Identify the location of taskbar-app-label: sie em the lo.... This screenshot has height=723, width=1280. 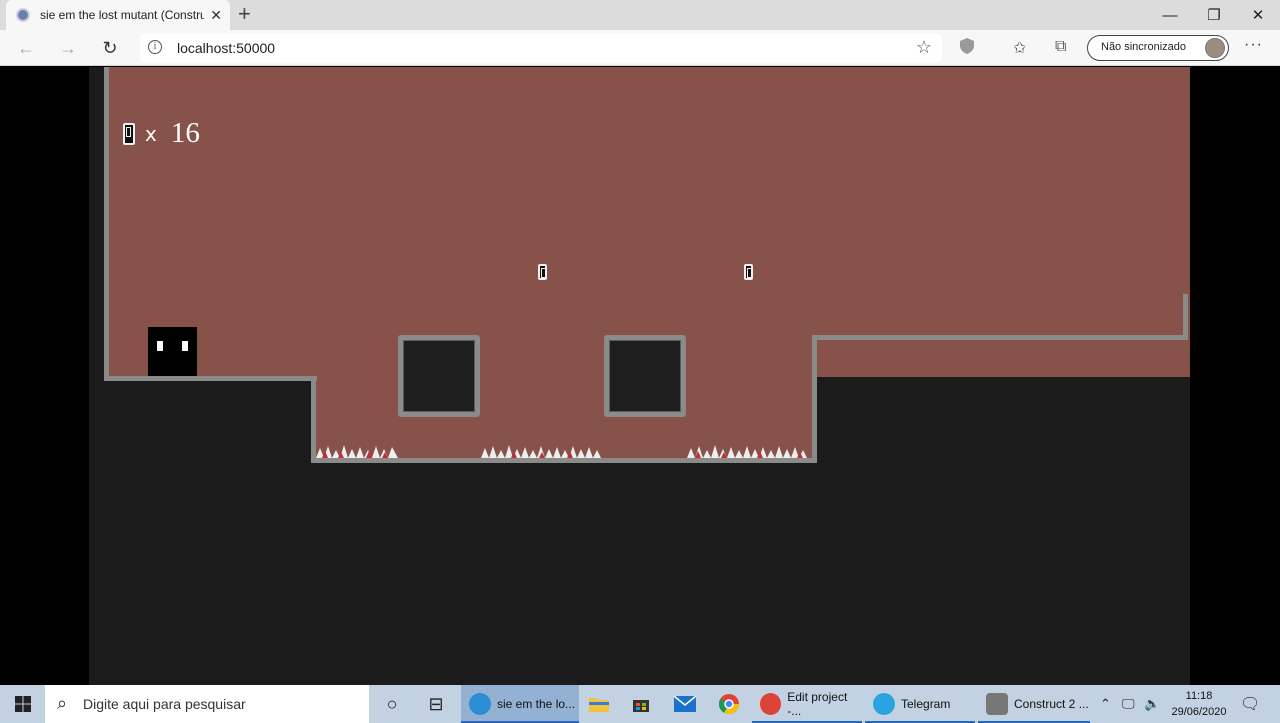
(536, 704).